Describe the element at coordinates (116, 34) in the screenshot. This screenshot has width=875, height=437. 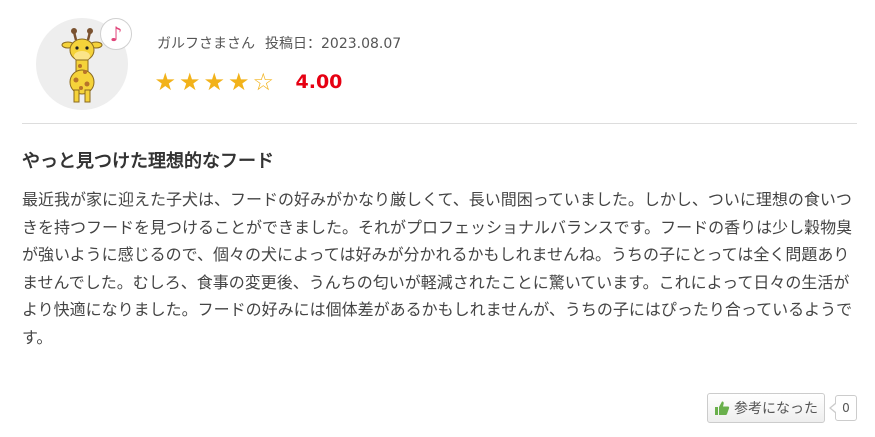
I see `music-note-icon: ♪` at that location.